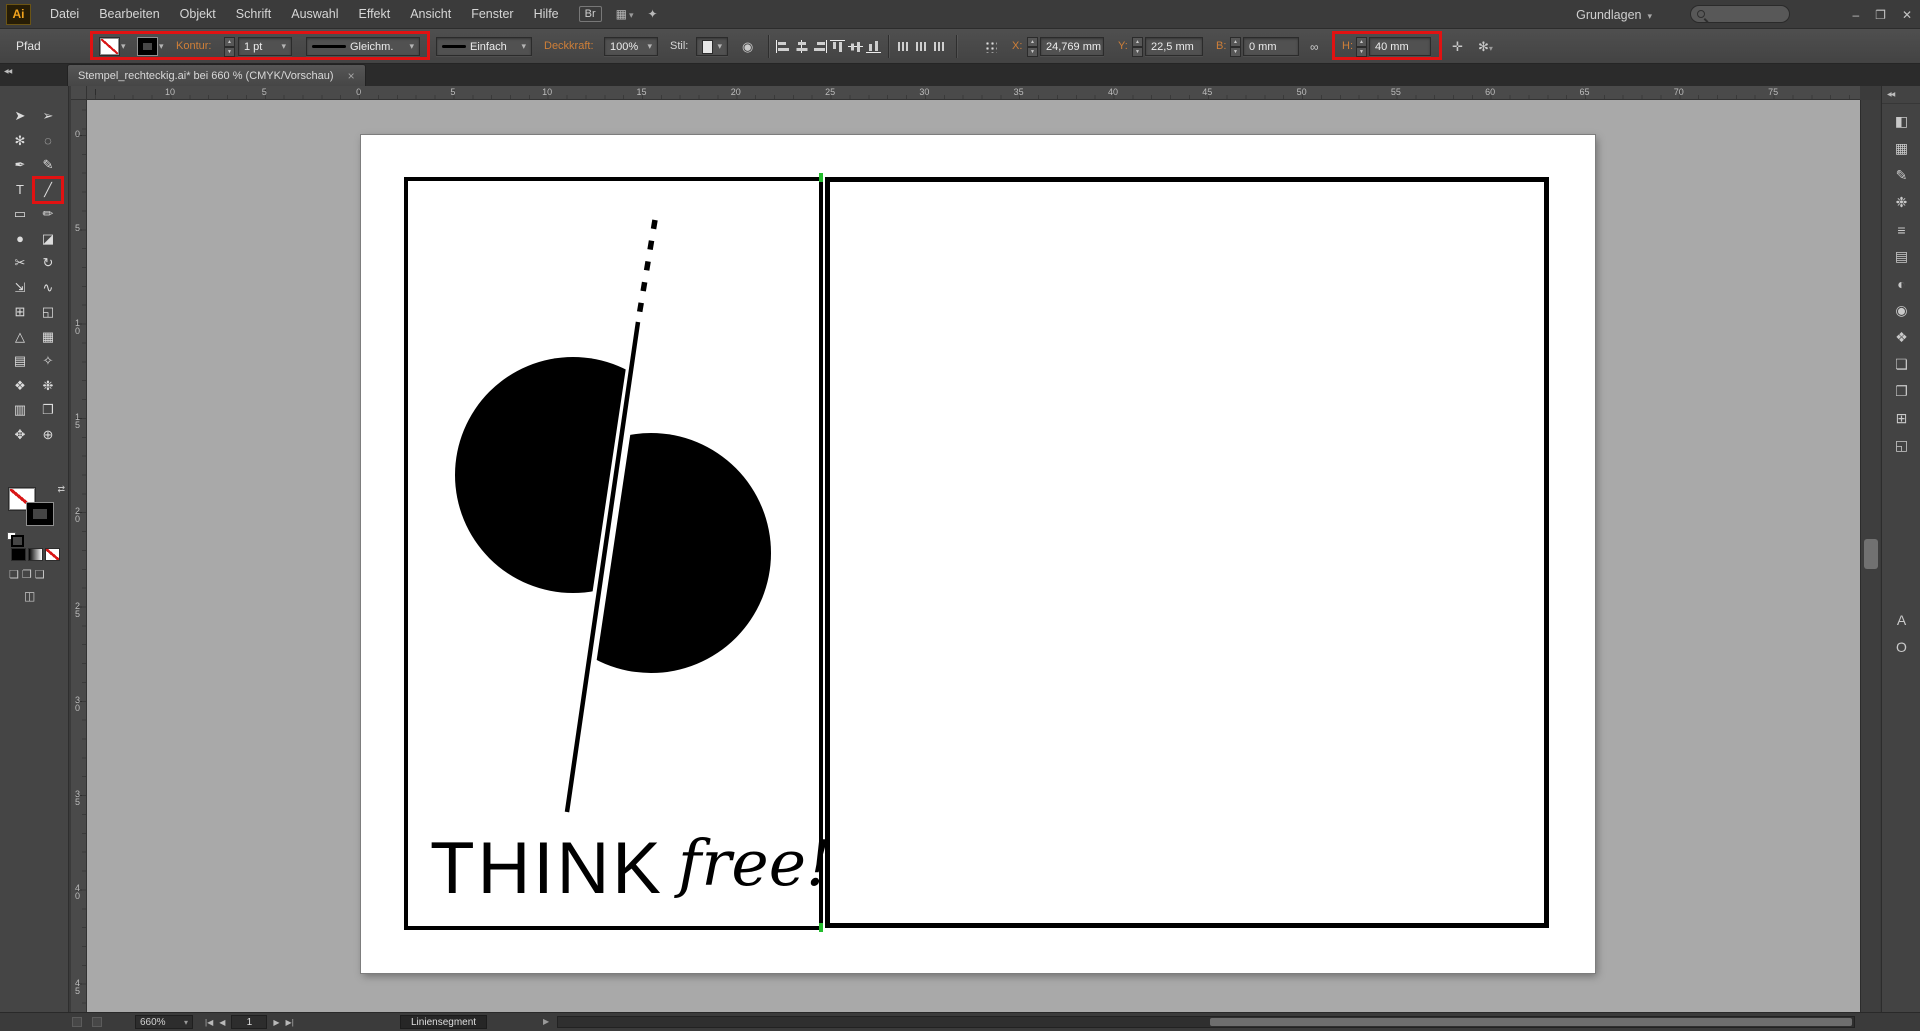 This screenshot has width=1920, height=1031. What do you see at coordinates (20, 410) in the screenshot?
I see `column-graph-tool: ▥` at bounding box center [20, 410].